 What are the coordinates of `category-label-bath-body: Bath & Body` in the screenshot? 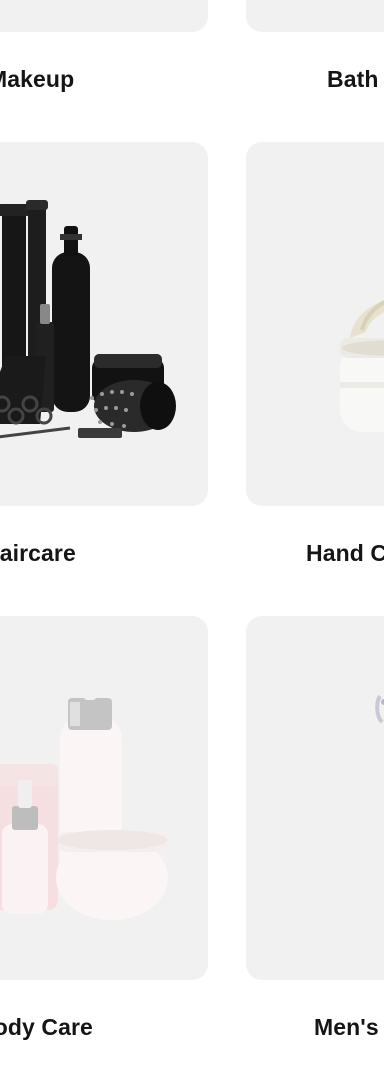 It's located at (355, 79).